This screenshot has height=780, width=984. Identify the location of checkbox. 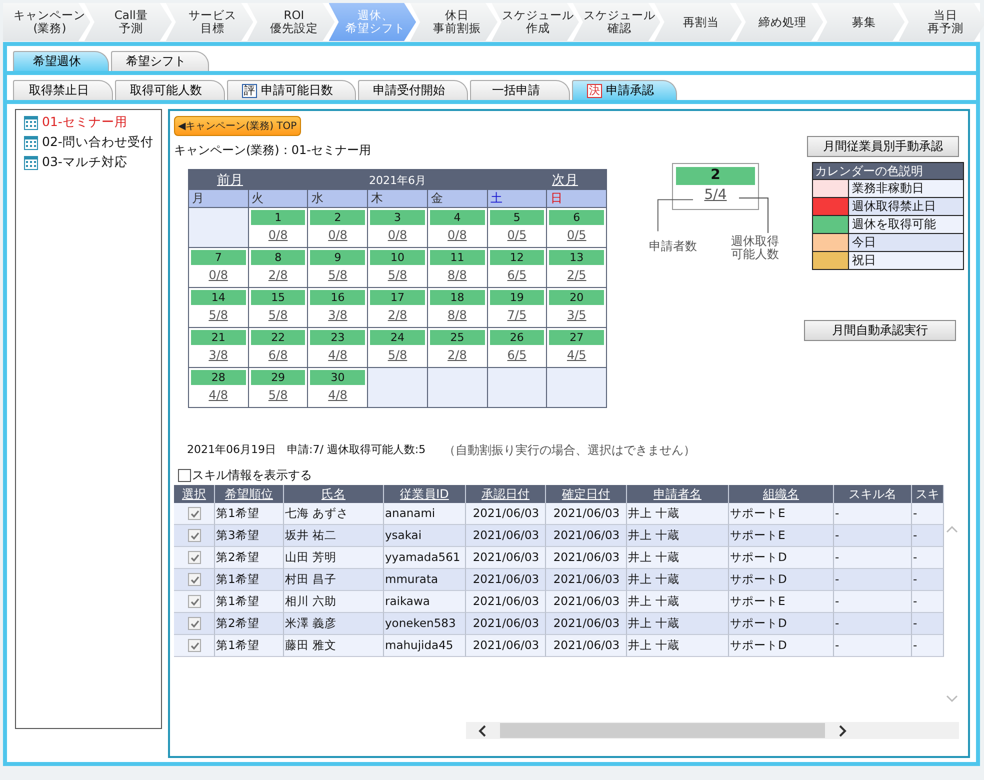
(184, 475).